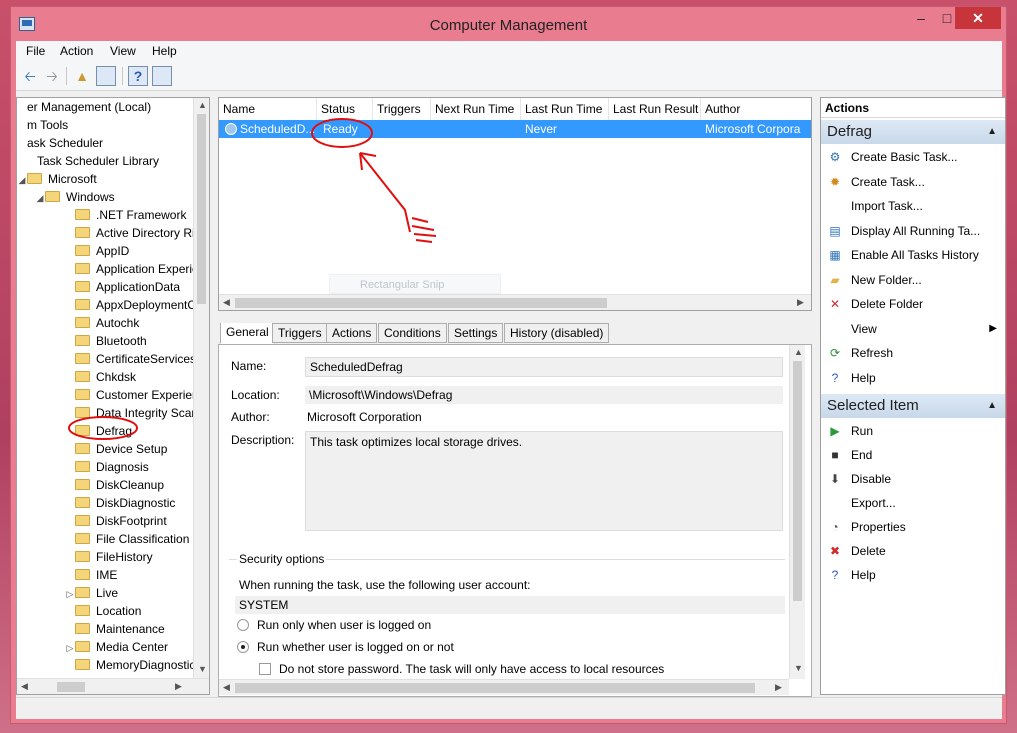 This screenshot has height=733, width=1017. I want to click on column-triggers: Triggers, so click(402, 109).